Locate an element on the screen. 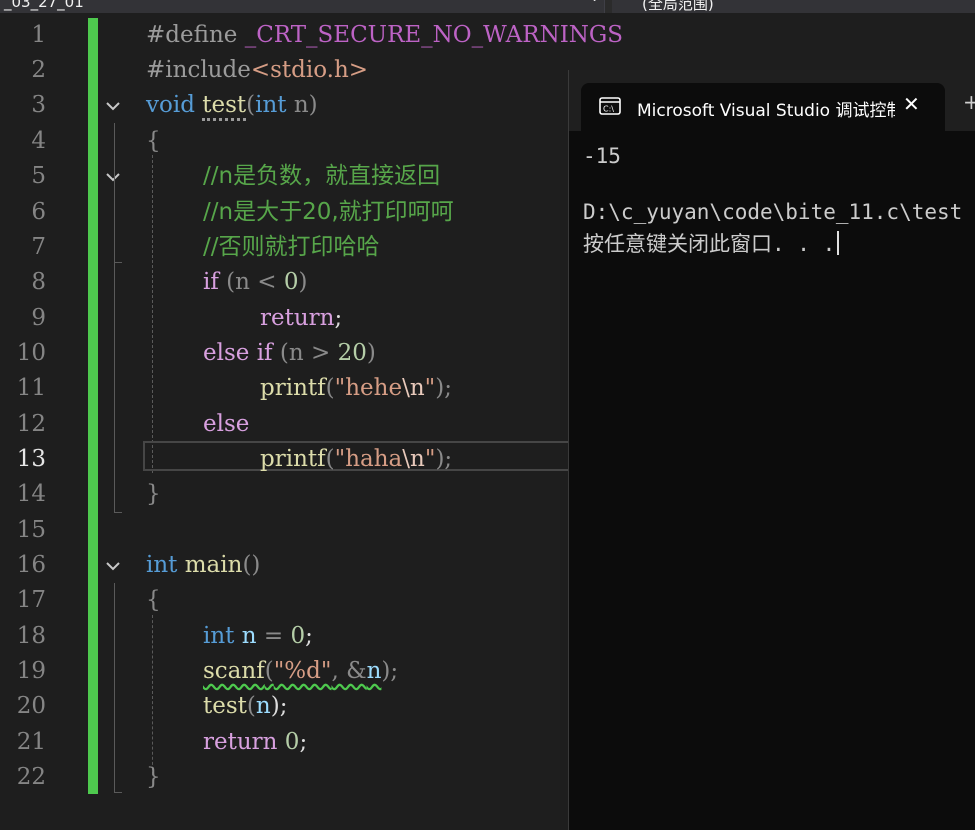  code-line-14: } is located at coordinates (153, 494).